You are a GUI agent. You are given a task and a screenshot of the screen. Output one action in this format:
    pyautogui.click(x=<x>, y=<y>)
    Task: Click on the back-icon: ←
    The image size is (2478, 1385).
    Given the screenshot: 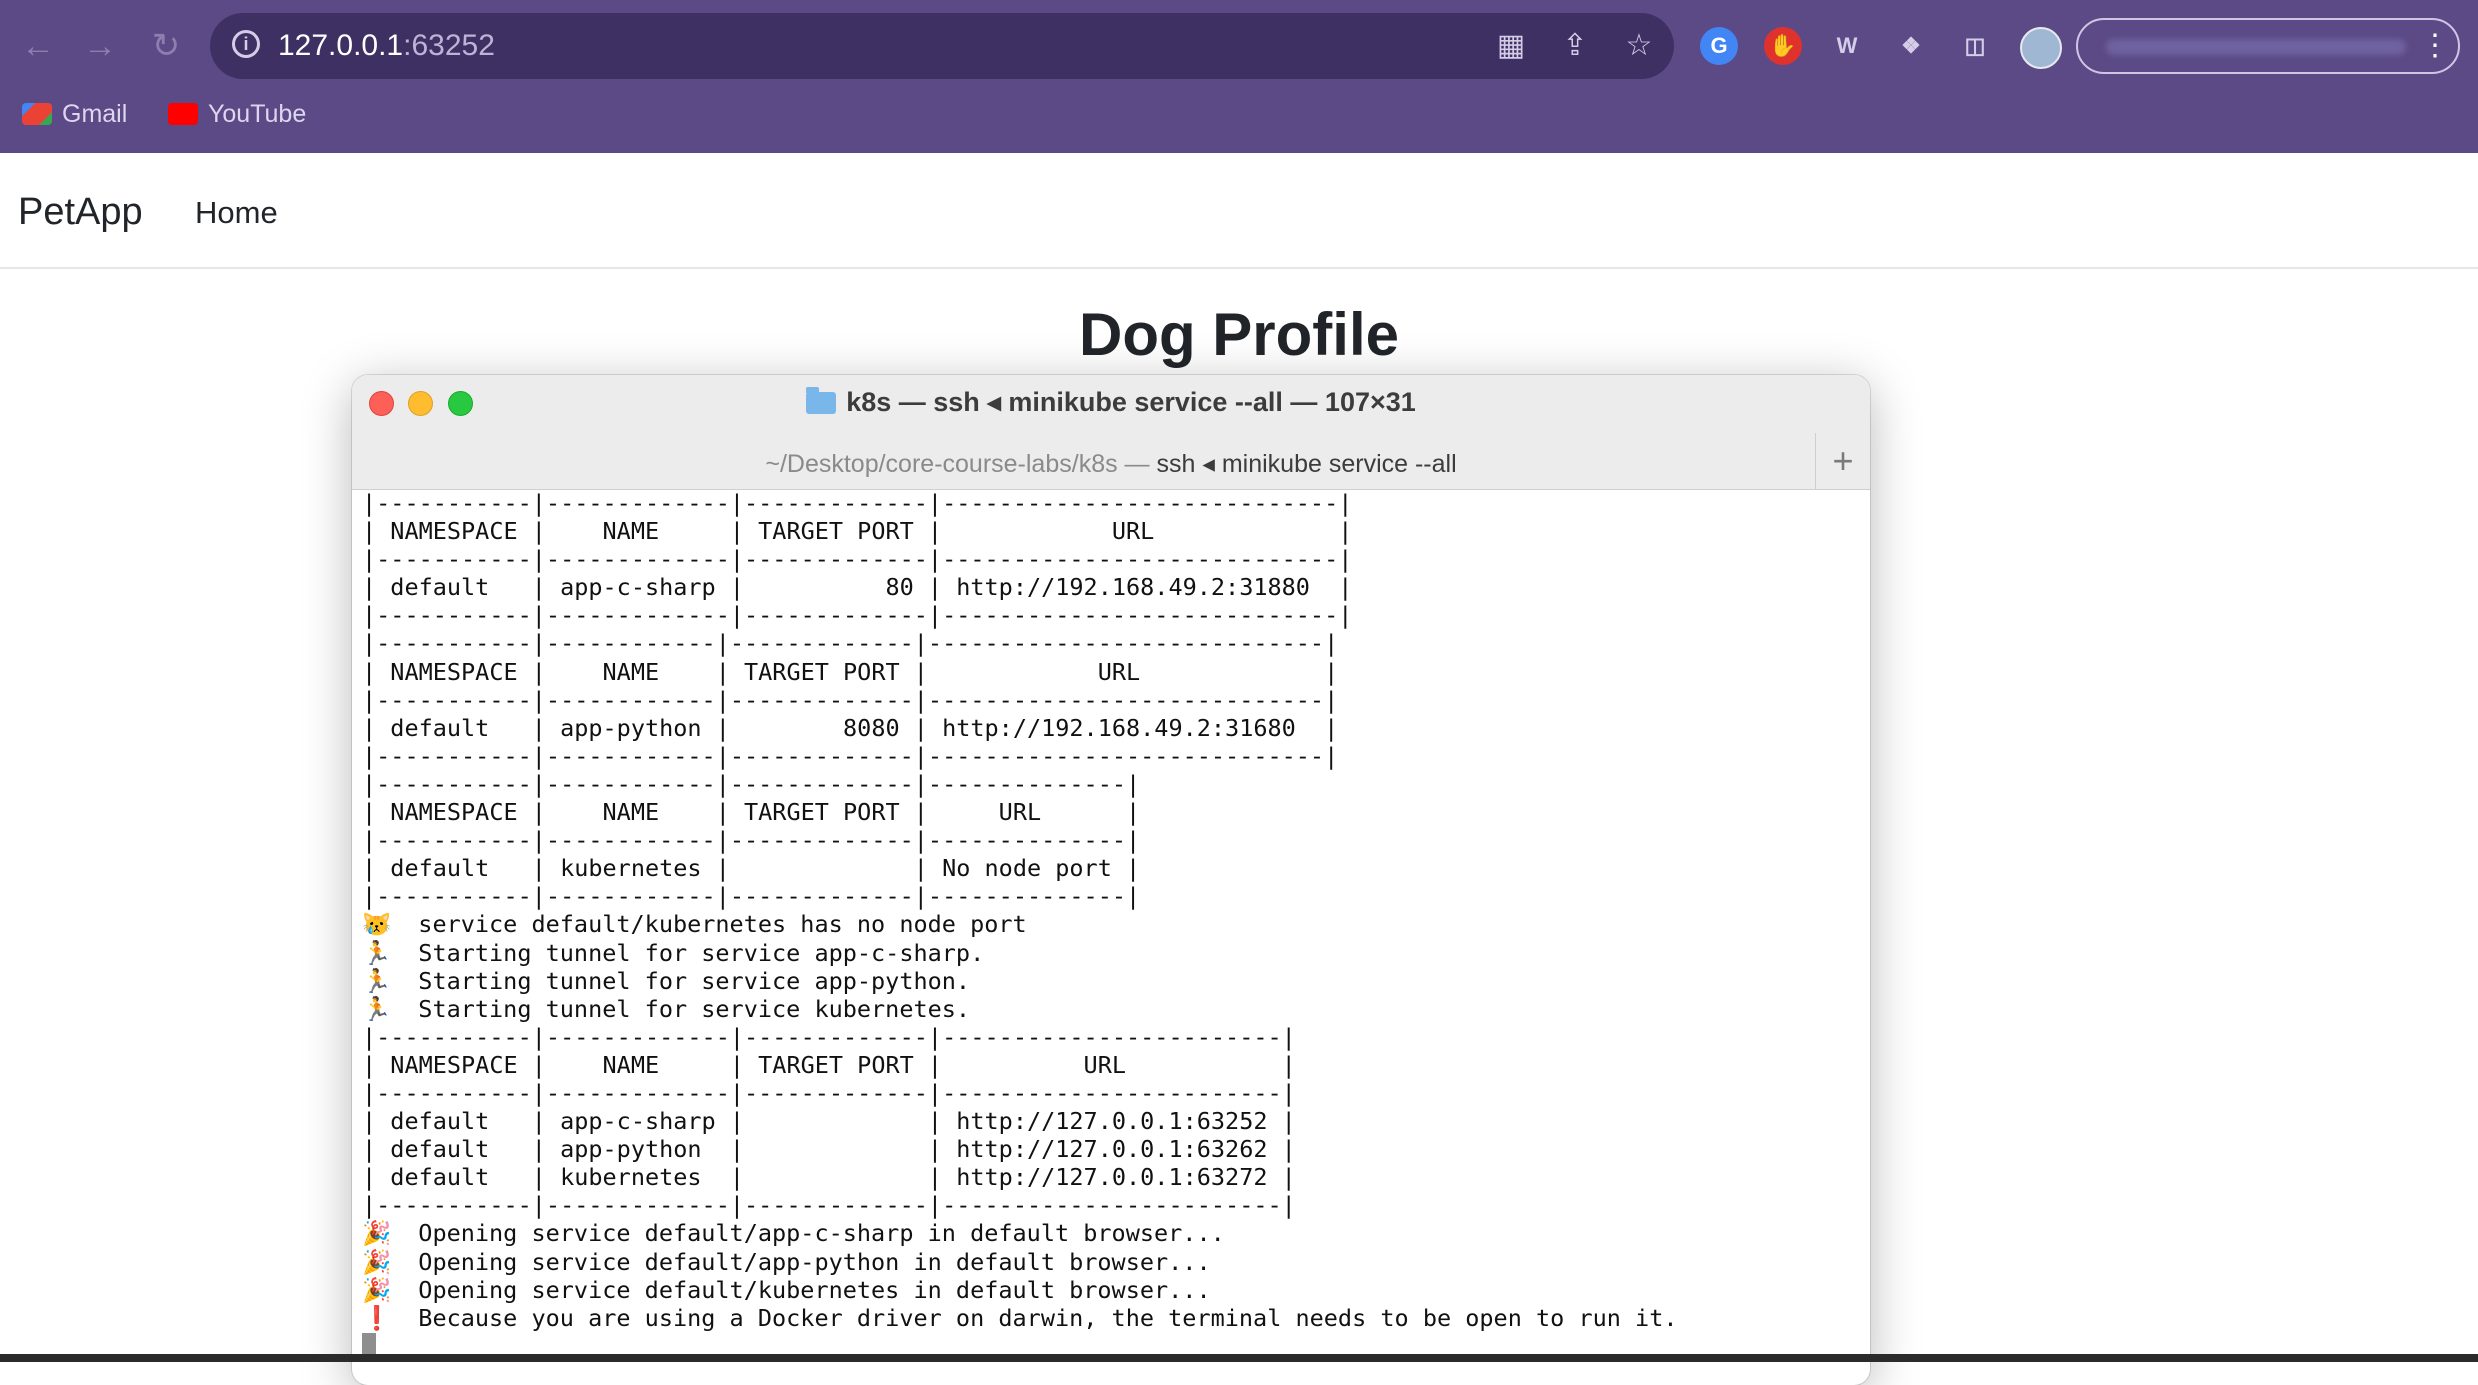 What is the action you would take?
    pyautogui.click(x=38, y=46)
    